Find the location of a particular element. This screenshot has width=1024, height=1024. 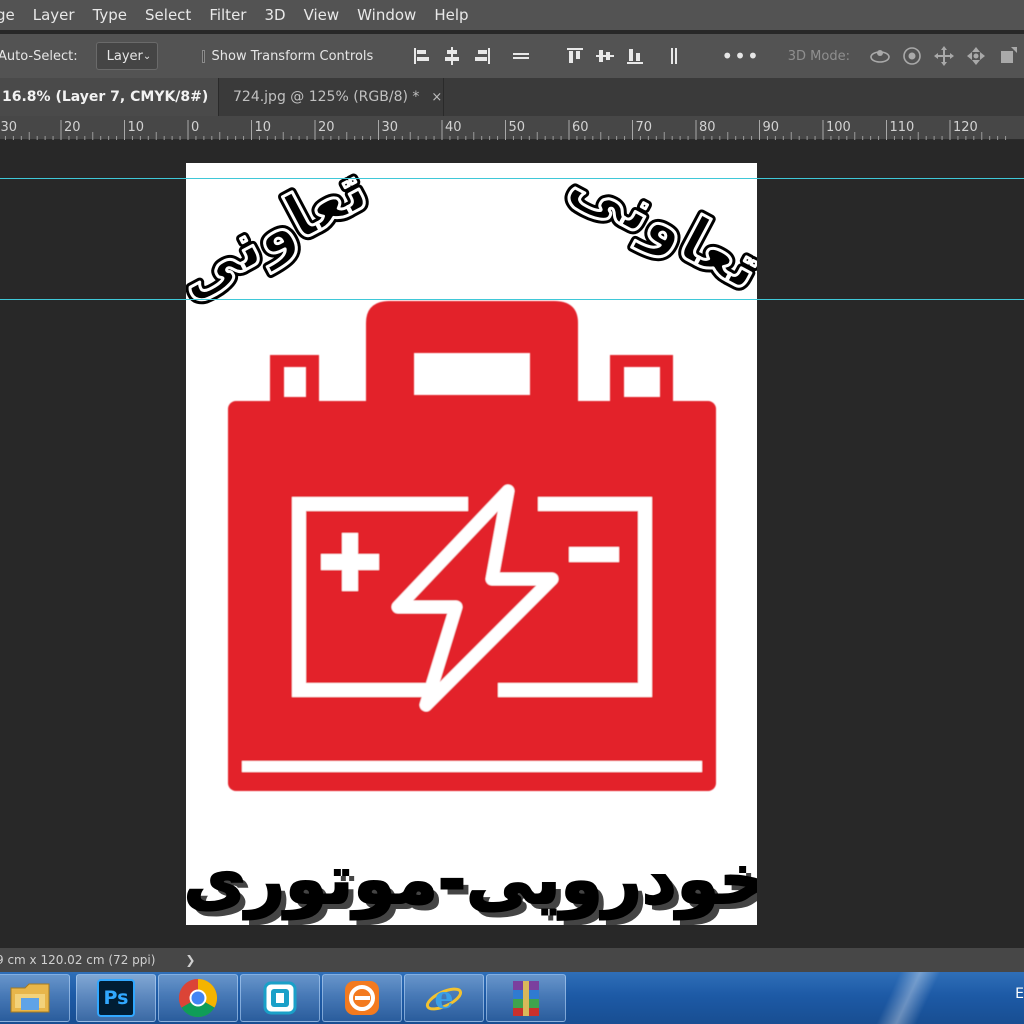

top-right-word: تعاونی تعاونی is located at coordinates (665, 224).